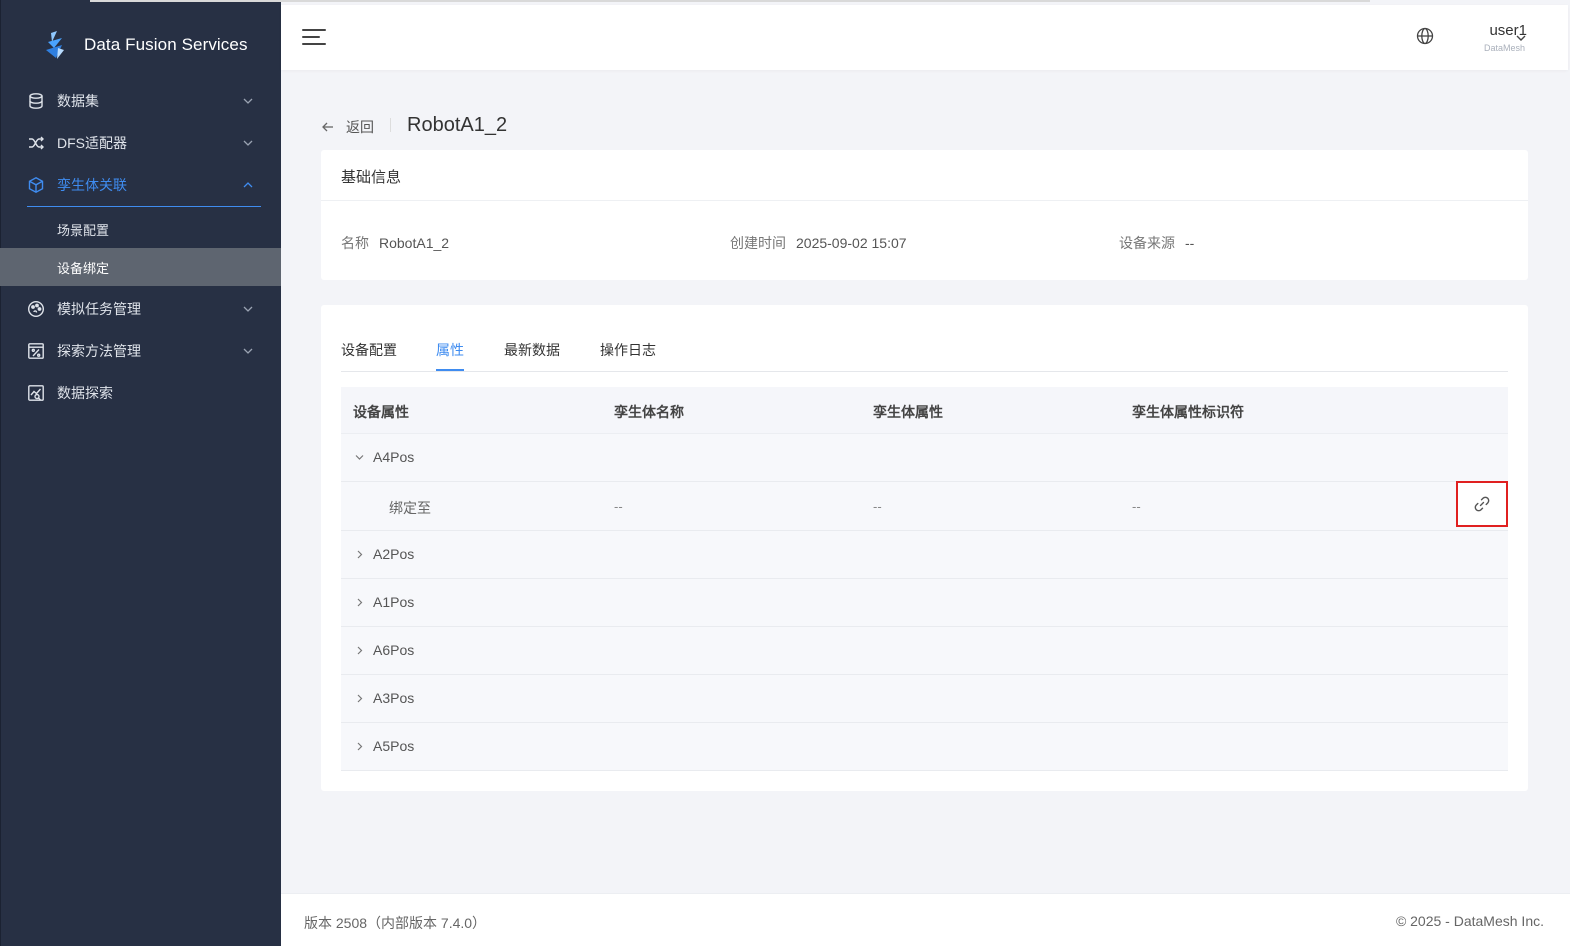 The image size is (1570, 946). I want to click on percent-calculator-icon, so click(36, 351).